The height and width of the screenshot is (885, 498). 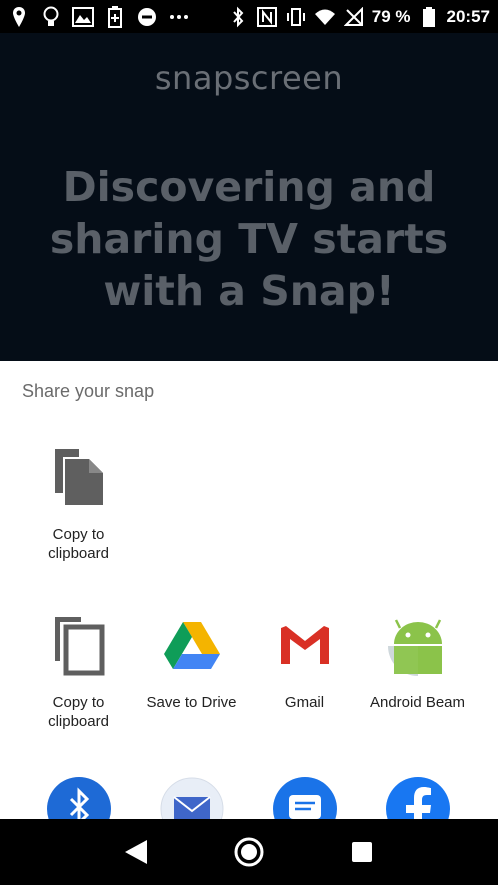 What do you see at coordinates (418, 645) in the screenshot?
I see `android-beam-icon` at bounding box center [418, 645].